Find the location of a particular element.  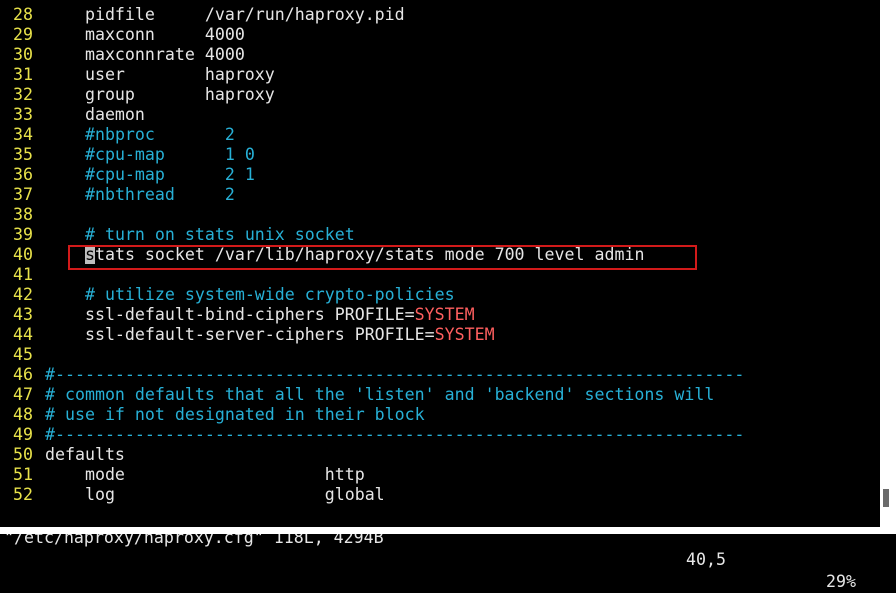

line-text: ssl-default-bind-ciphers PROFILE=SYSTEM is located at coordinates (260, 315).